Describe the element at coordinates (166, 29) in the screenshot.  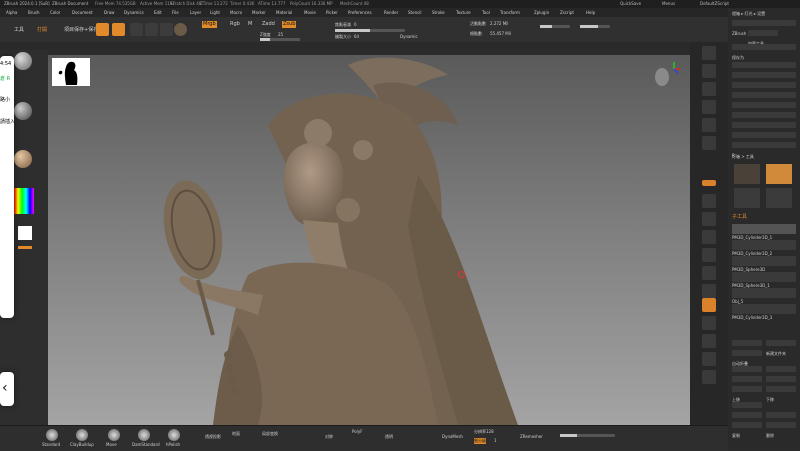
I see `rotate-mode-button` at that location.